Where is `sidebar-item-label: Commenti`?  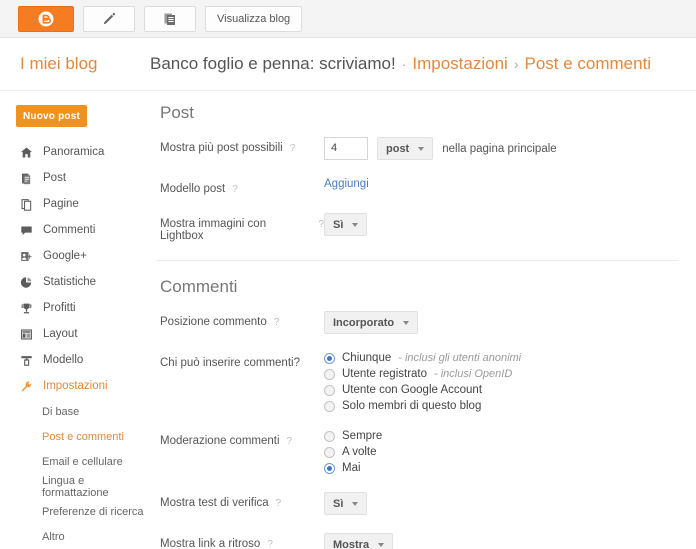
sidebar-item-label: Commenti is located at coordinates (69, 230).